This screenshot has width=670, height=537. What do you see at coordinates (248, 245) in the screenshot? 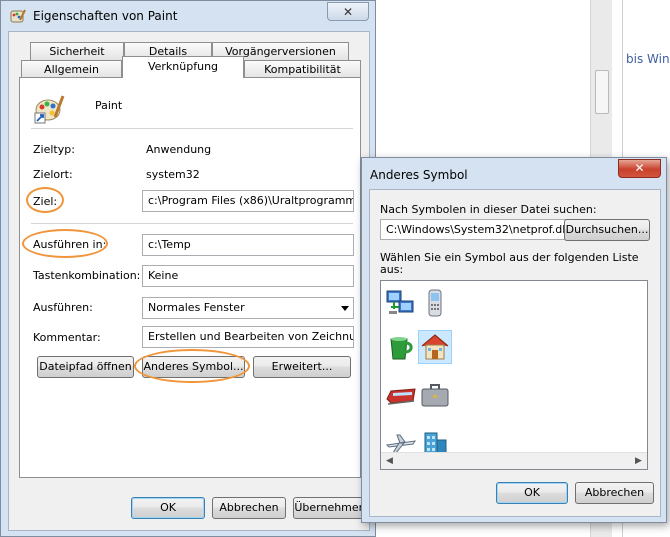
I see `ausfuehren-in-field: c:\Temp` at bounding box center [248, 245].